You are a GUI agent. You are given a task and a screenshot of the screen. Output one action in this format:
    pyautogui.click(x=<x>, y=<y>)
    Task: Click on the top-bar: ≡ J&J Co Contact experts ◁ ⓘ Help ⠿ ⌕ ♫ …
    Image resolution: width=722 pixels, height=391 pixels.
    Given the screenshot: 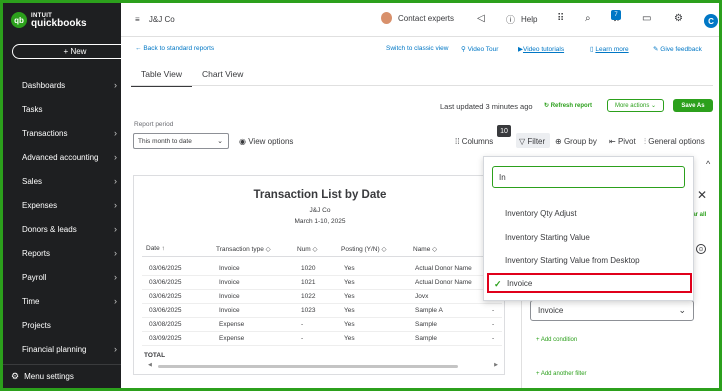 What is the action you would take?
    pyautogui.click(x=420, y=20)
    